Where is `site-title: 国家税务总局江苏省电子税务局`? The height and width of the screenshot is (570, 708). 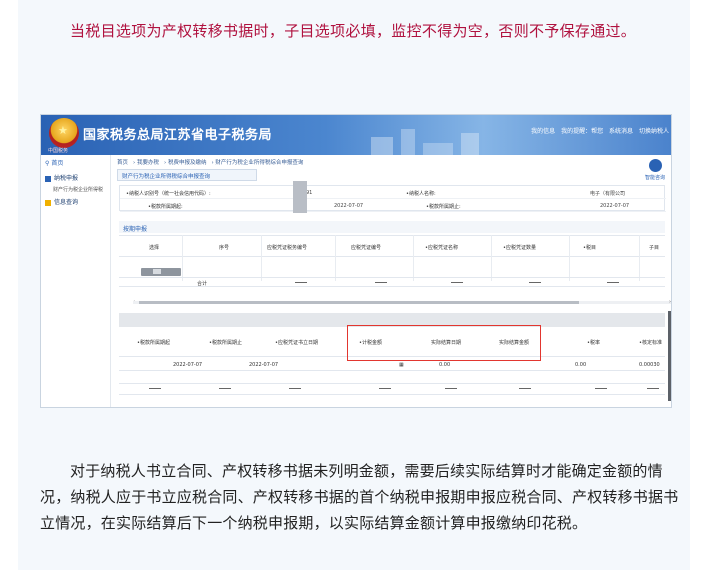
site-title: 国家税务总局江苏省电子税务局 is located at coordinates (178, 135).